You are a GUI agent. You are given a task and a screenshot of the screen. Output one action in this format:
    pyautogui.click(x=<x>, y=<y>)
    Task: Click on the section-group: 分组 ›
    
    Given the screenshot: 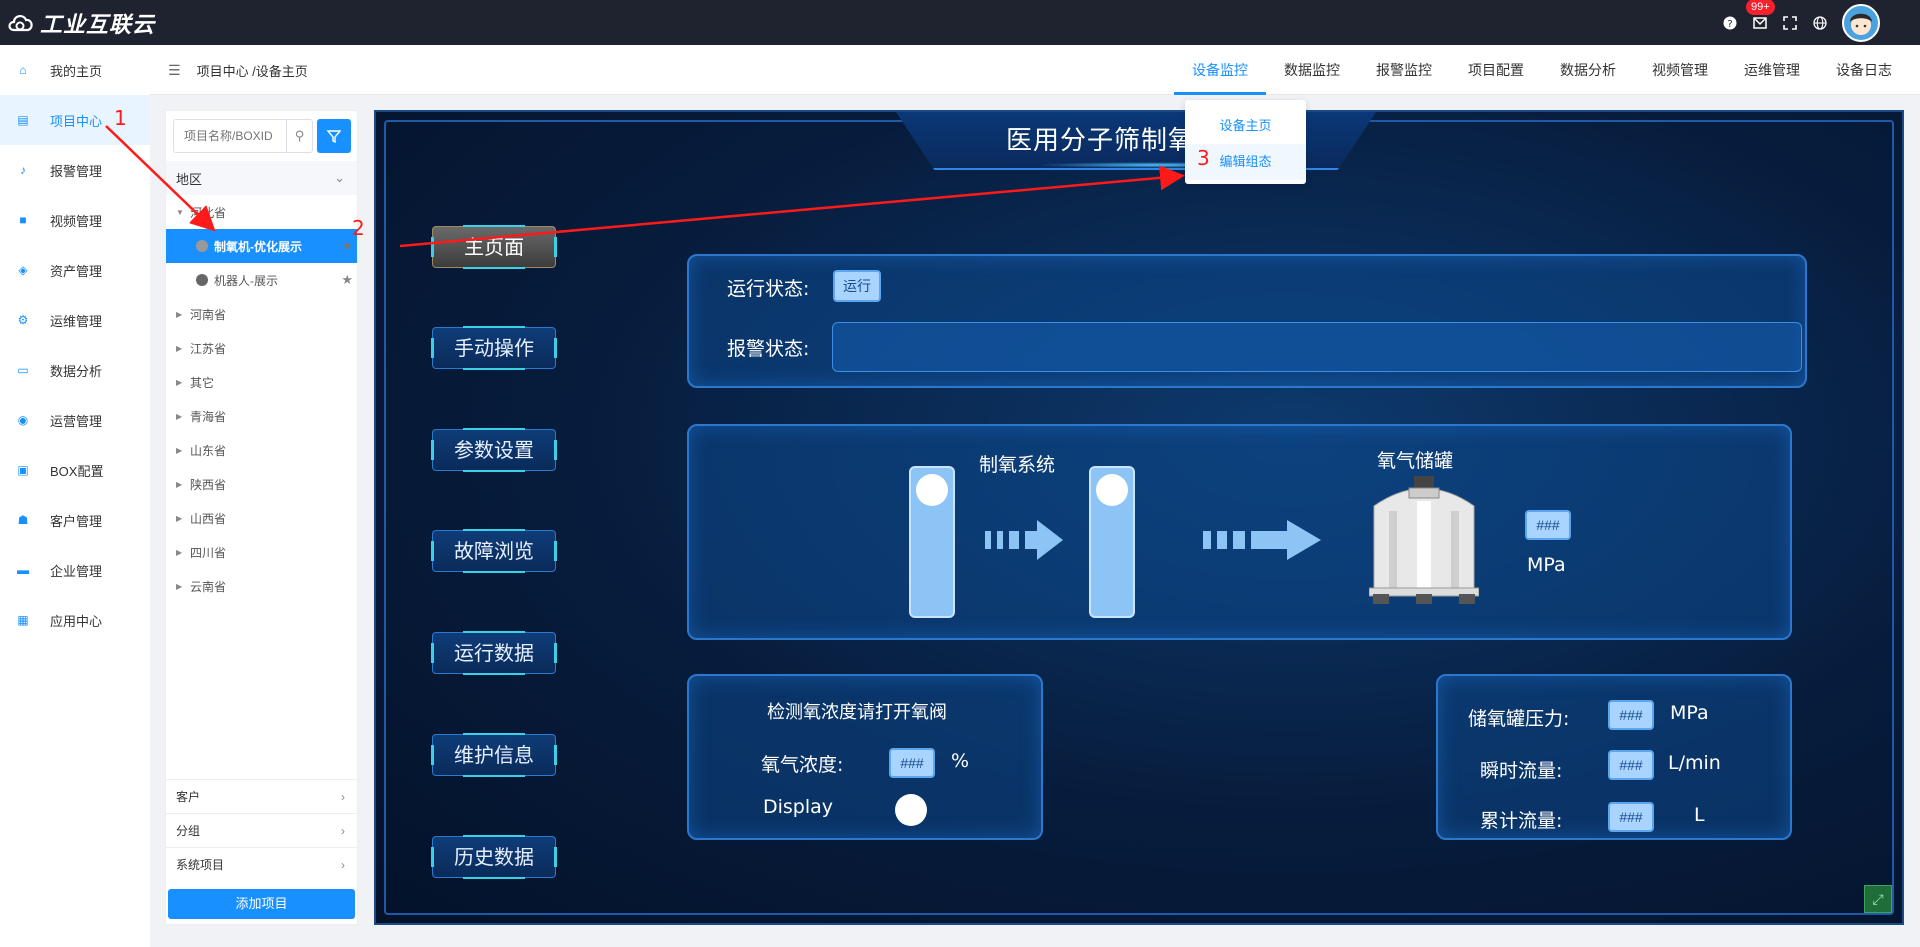 What is the action you would take?
    pyautogui.click(x=261, y=830)
    